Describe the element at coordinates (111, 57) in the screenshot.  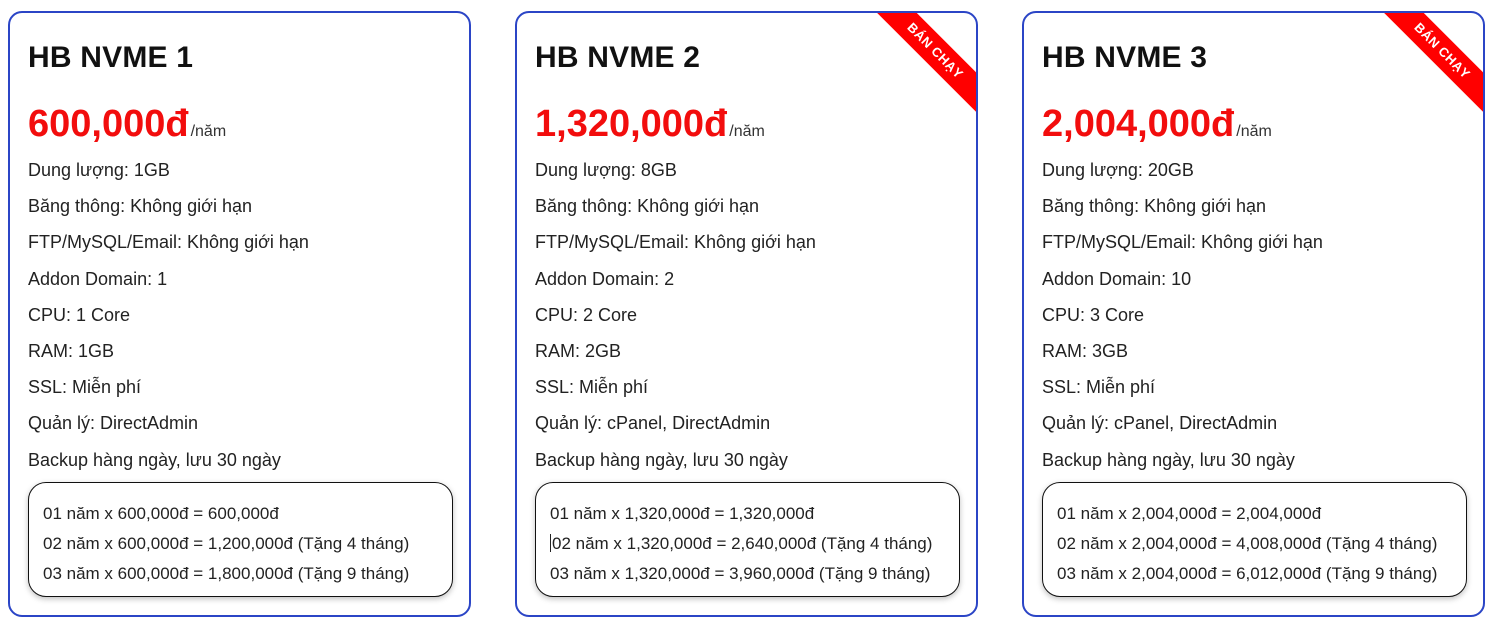
I see `plan-title: HB NVME 1` at that location.